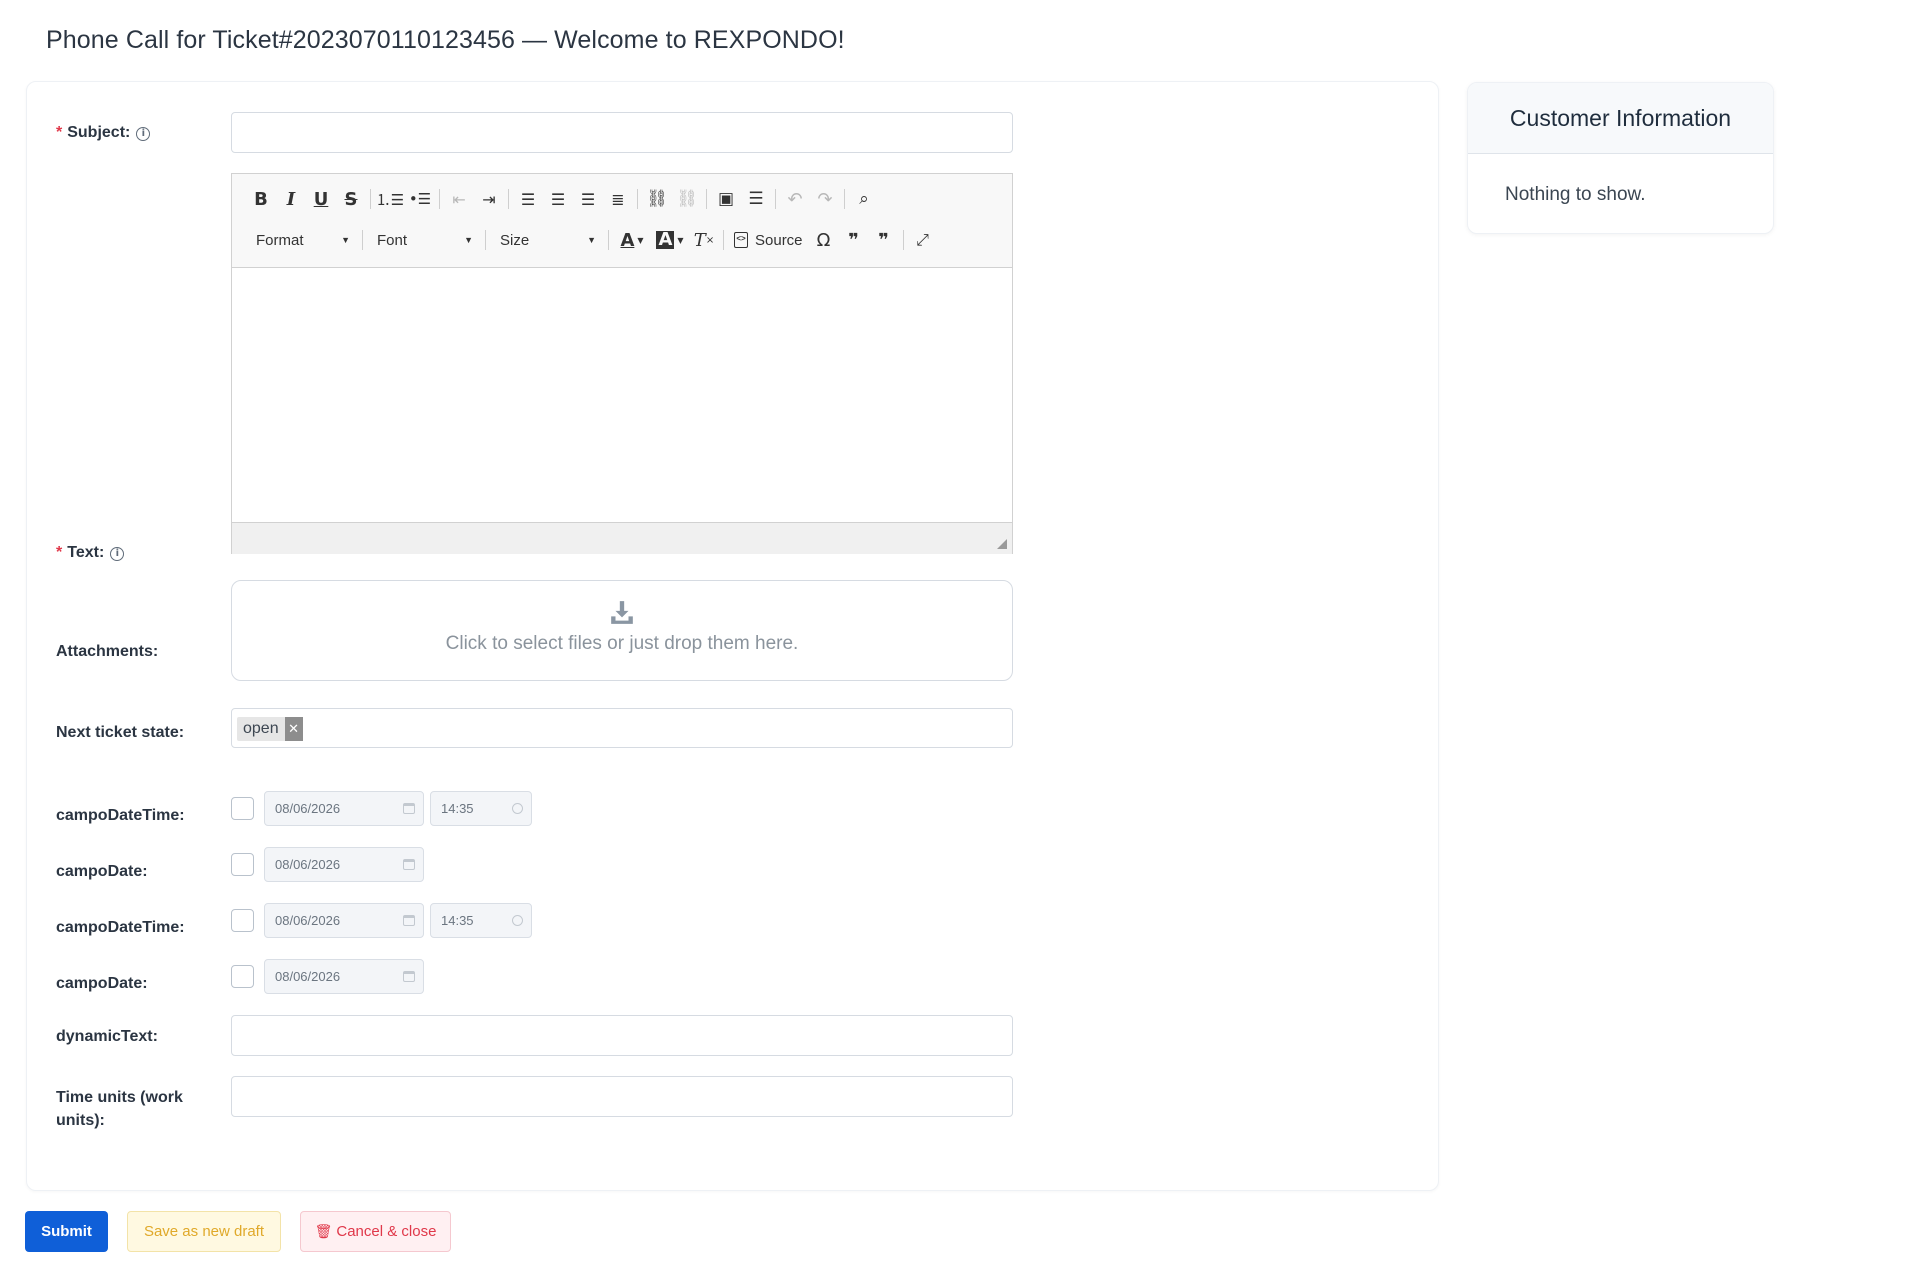  I want to click on font-dropdown: Font ▼, so click(424, 240).